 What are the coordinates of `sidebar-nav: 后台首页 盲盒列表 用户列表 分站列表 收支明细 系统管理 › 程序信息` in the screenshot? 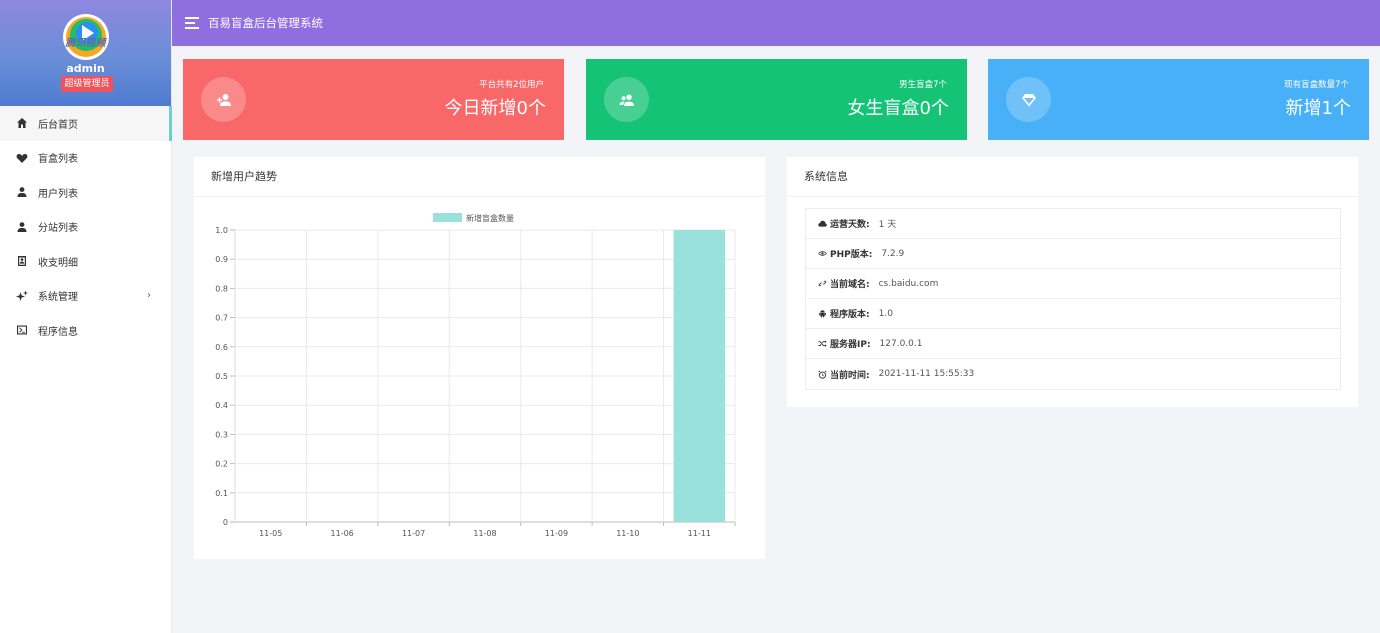 It's located at (86, 227).